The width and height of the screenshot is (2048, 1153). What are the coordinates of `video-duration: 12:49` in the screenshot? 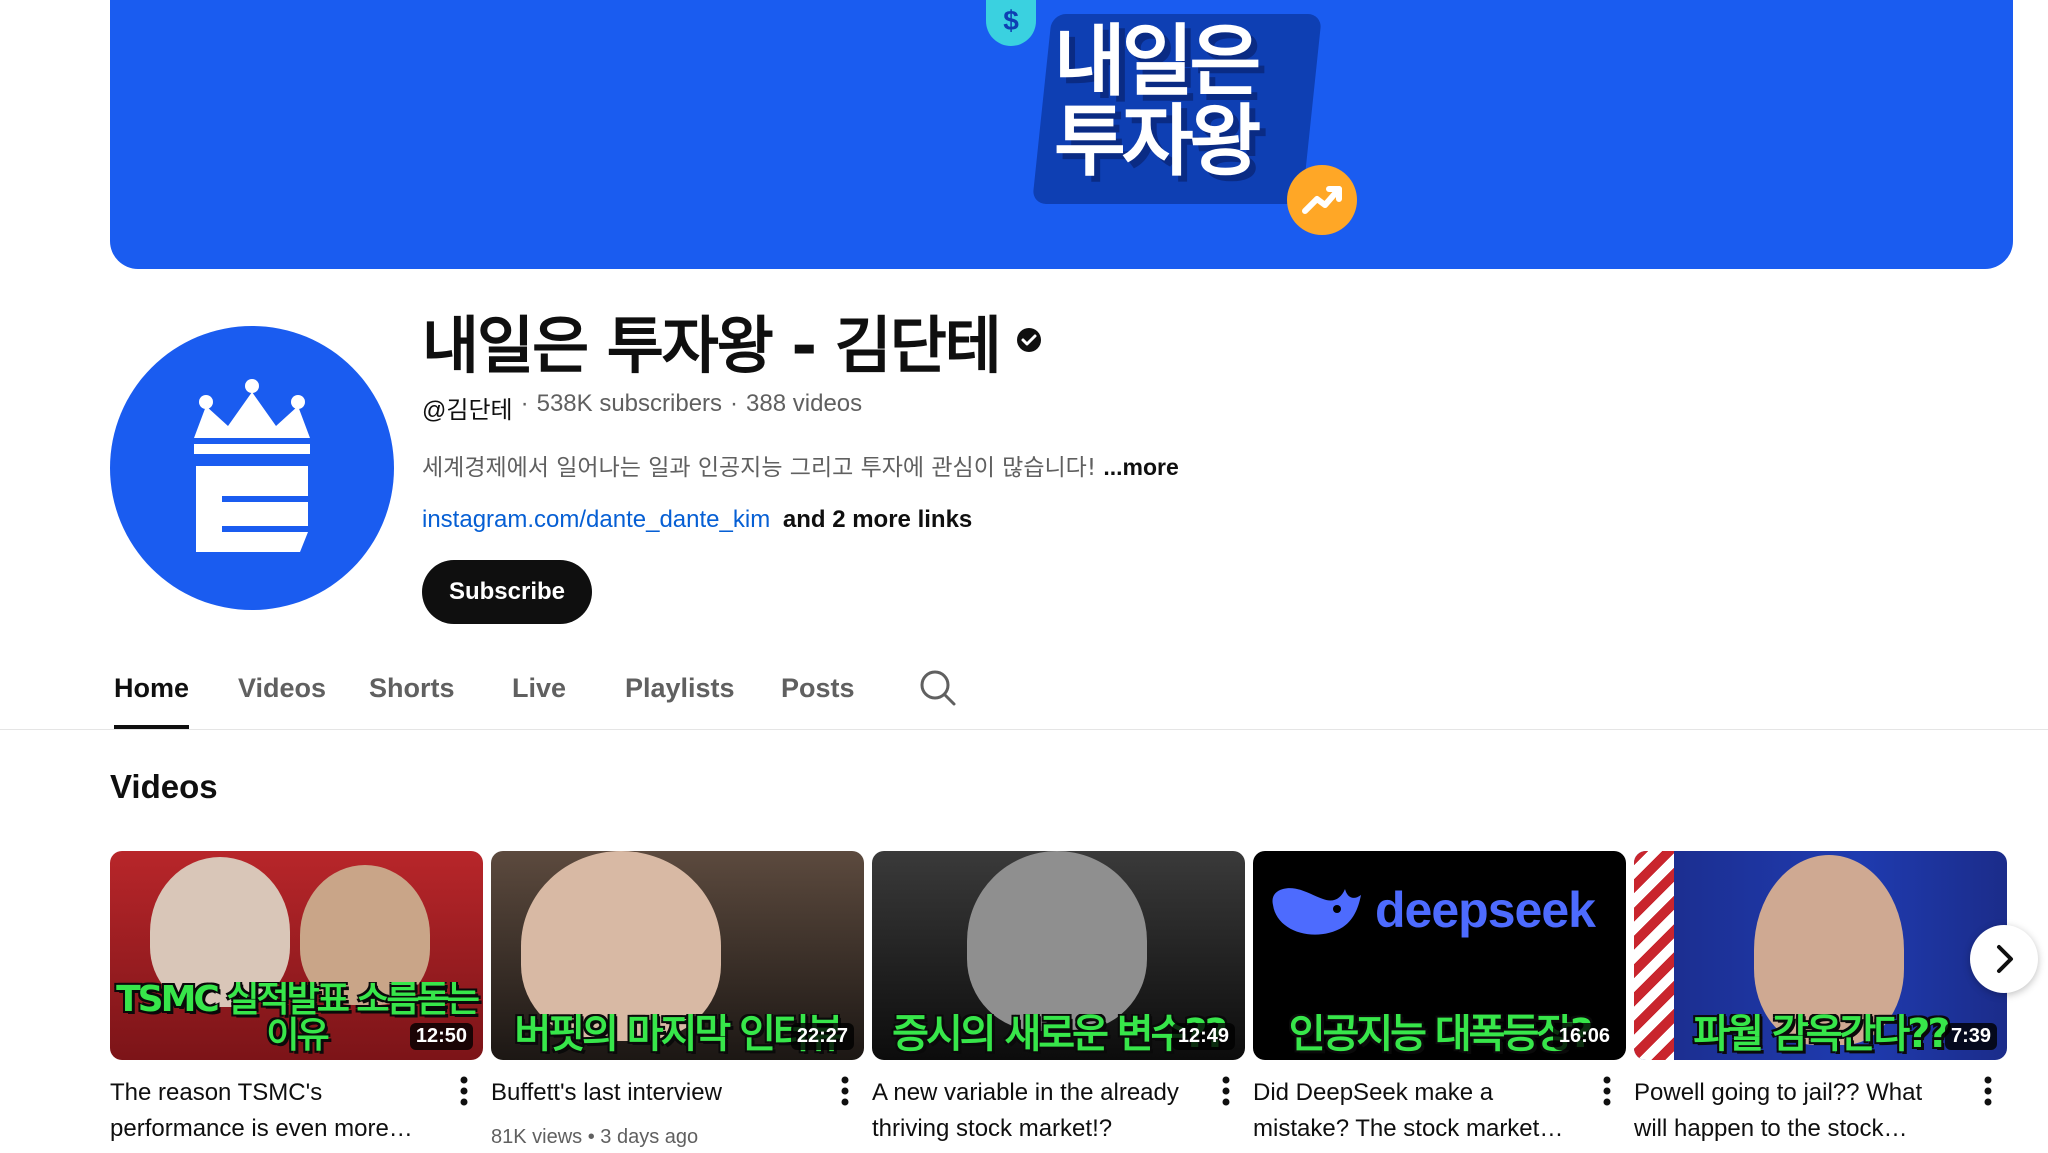 It's located at (1203, 1036).